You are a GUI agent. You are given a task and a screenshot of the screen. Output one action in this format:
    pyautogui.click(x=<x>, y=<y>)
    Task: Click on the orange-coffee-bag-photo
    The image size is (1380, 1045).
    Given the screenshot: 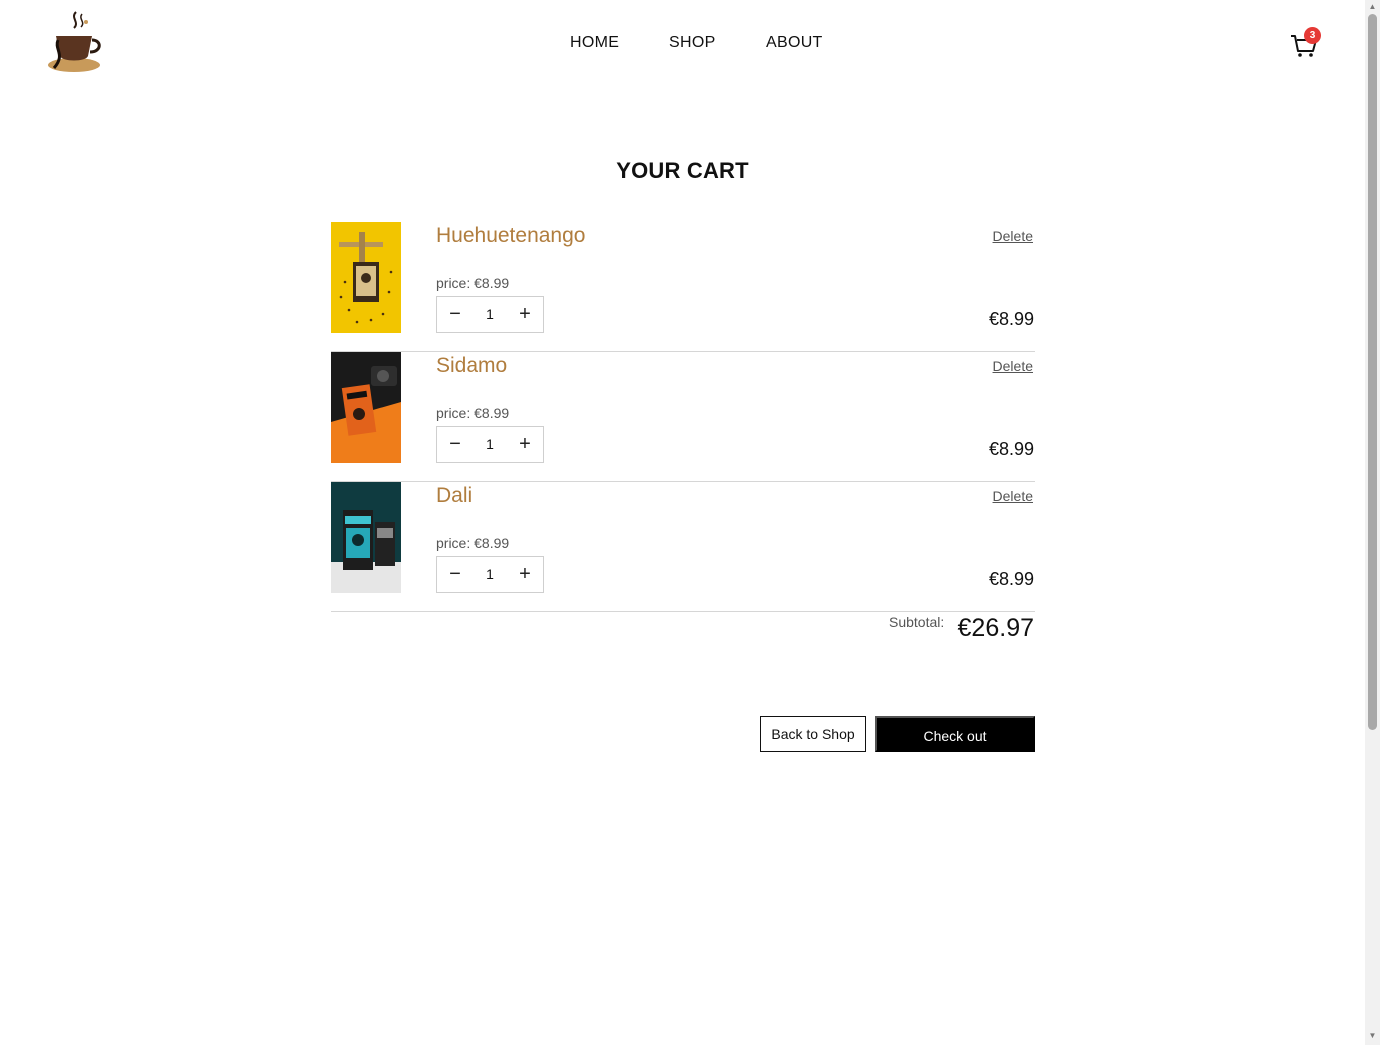 What is the action you would take?
    pyautogui.click(x=366, y=407)
    